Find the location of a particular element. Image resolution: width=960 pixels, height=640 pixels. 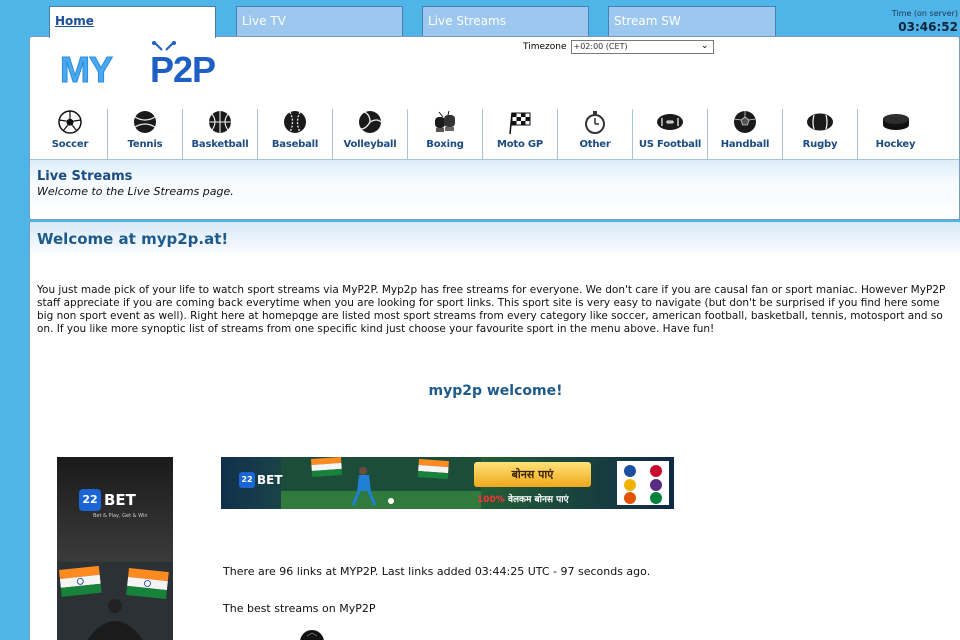

welcome-heading: Welcome at myp2p.at! is located at coordinates (133, 239).